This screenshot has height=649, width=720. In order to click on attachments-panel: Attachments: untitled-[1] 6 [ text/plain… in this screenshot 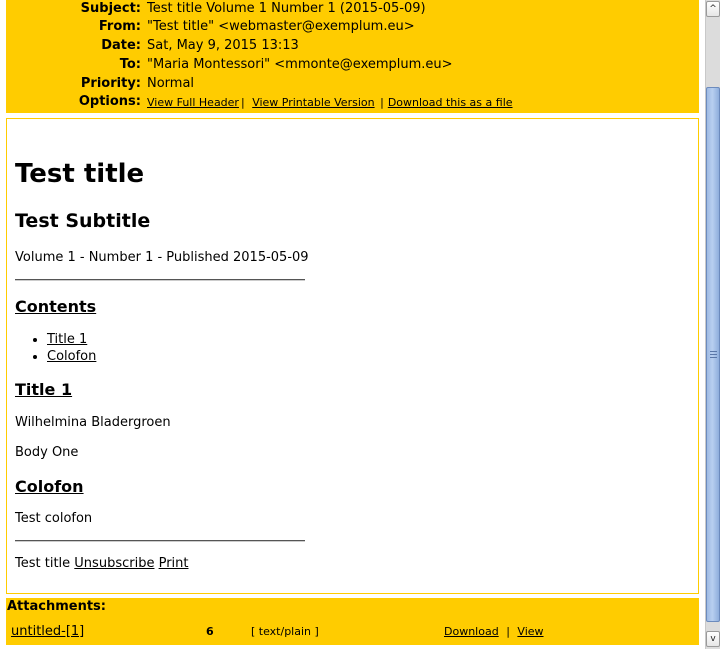, I will do `click(352, 621)`.